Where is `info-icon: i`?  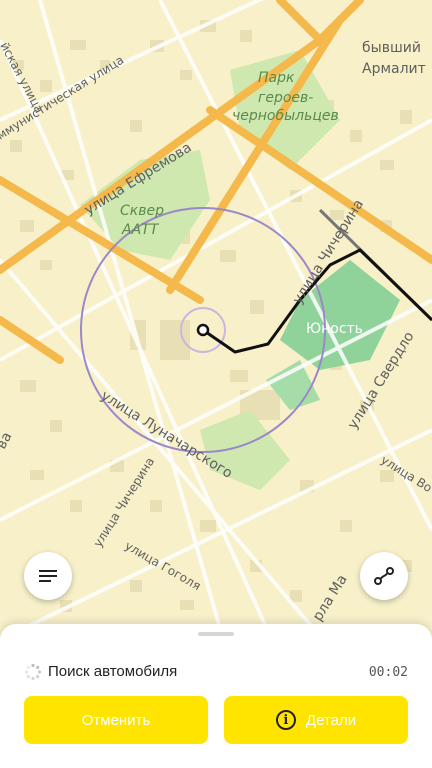
info-icon: i is located at coordinates (285, 720).